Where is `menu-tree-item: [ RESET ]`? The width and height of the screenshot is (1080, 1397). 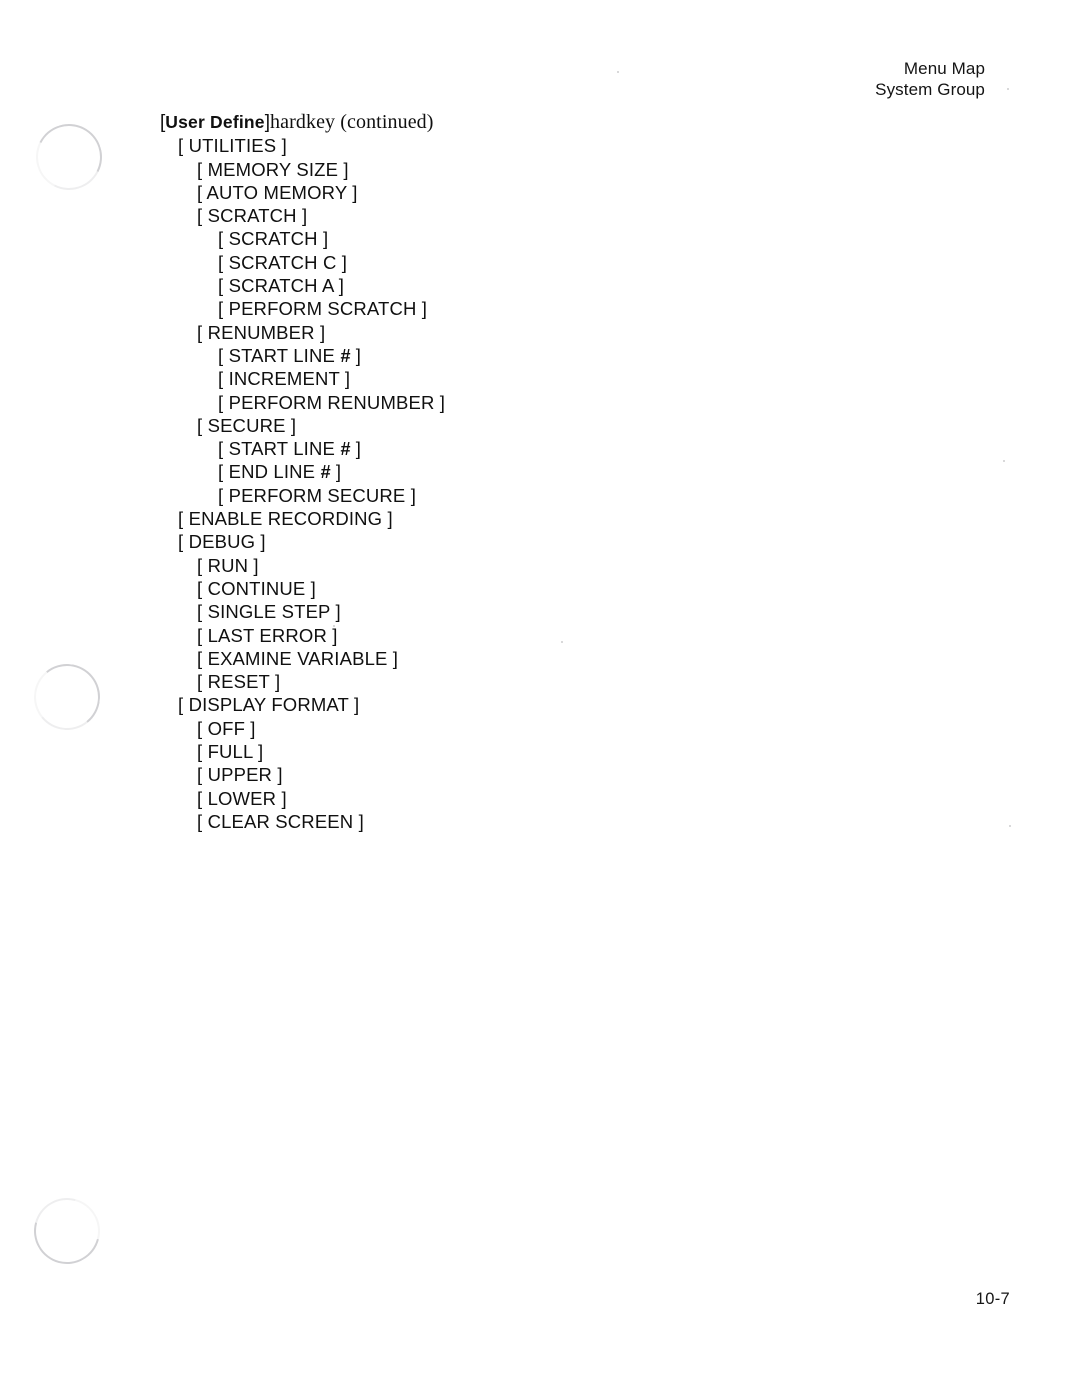 menu-tree-item: [ RESET ] is located at coordinates (510, 681).